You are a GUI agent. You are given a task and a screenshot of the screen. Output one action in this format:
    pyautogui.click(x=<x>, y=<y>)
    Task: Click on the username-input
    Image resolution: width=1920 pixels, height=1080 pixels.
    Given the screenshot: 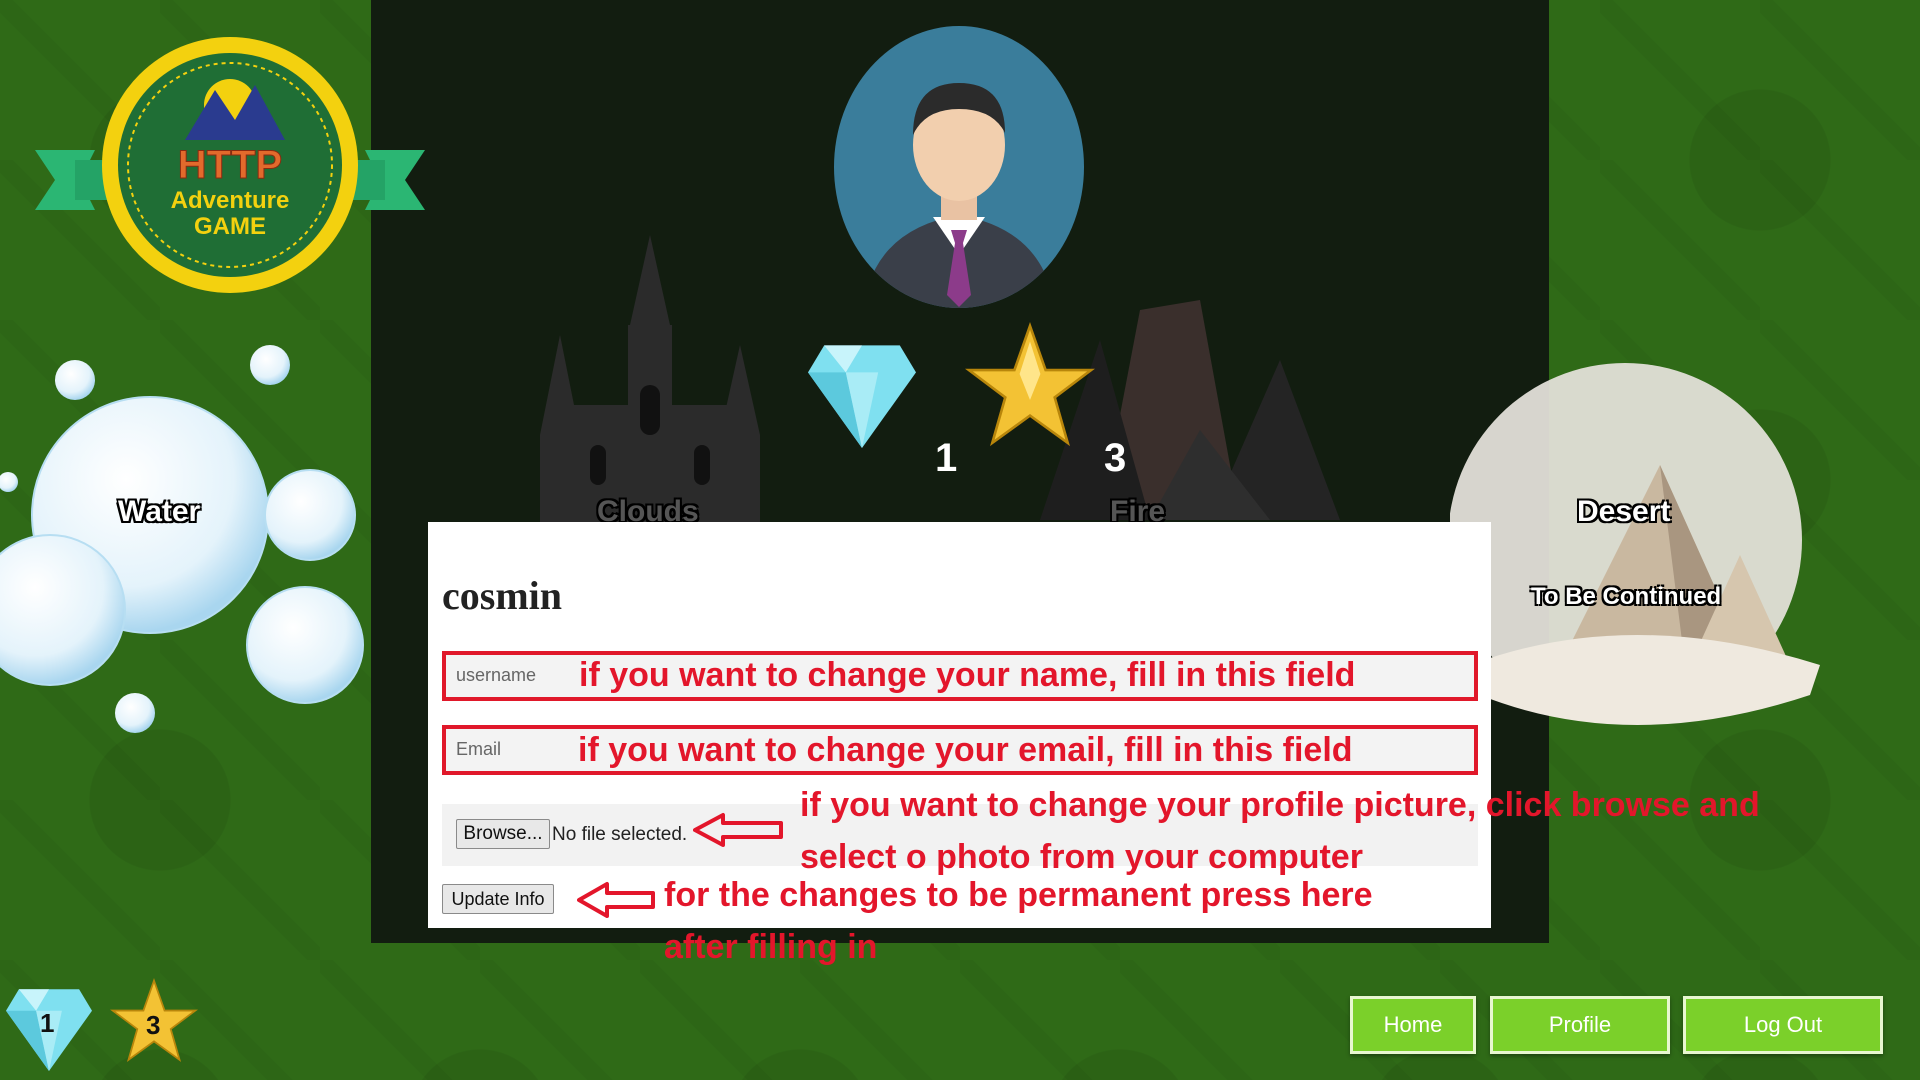 What is the action you would take?
    pyautogui.click(x=511, y=675)
    